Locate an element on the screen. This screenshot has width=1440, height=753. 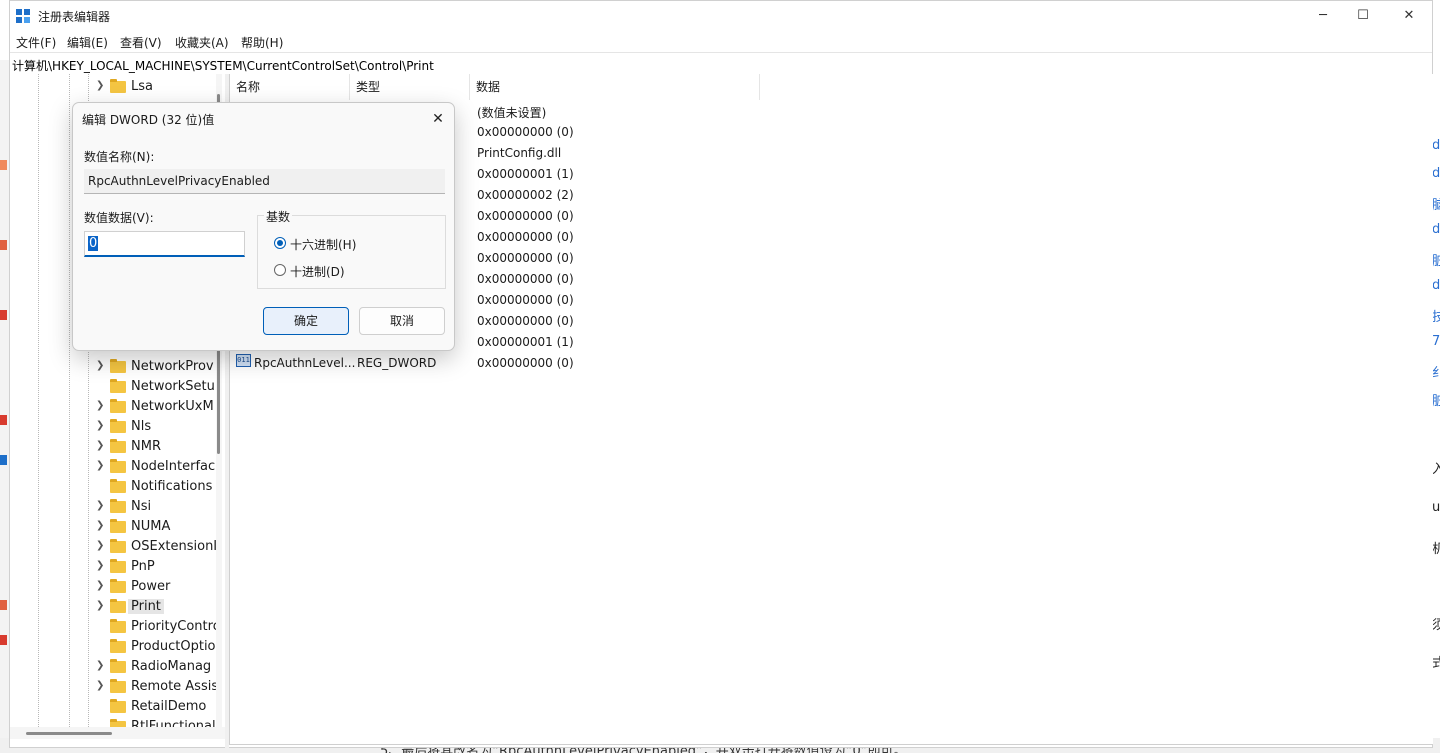
column-name: 名称 is located at coordinates (290, 87).